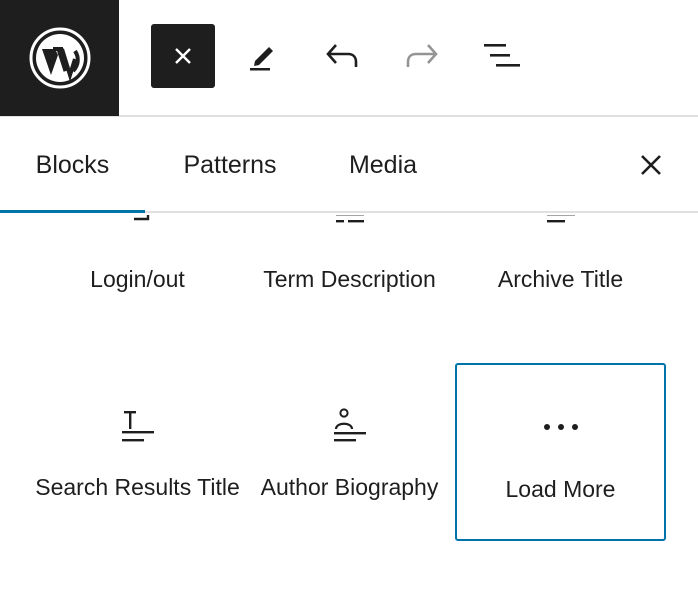  I want to click on block-search-results-title: Search Results Title, so click(137, 432).